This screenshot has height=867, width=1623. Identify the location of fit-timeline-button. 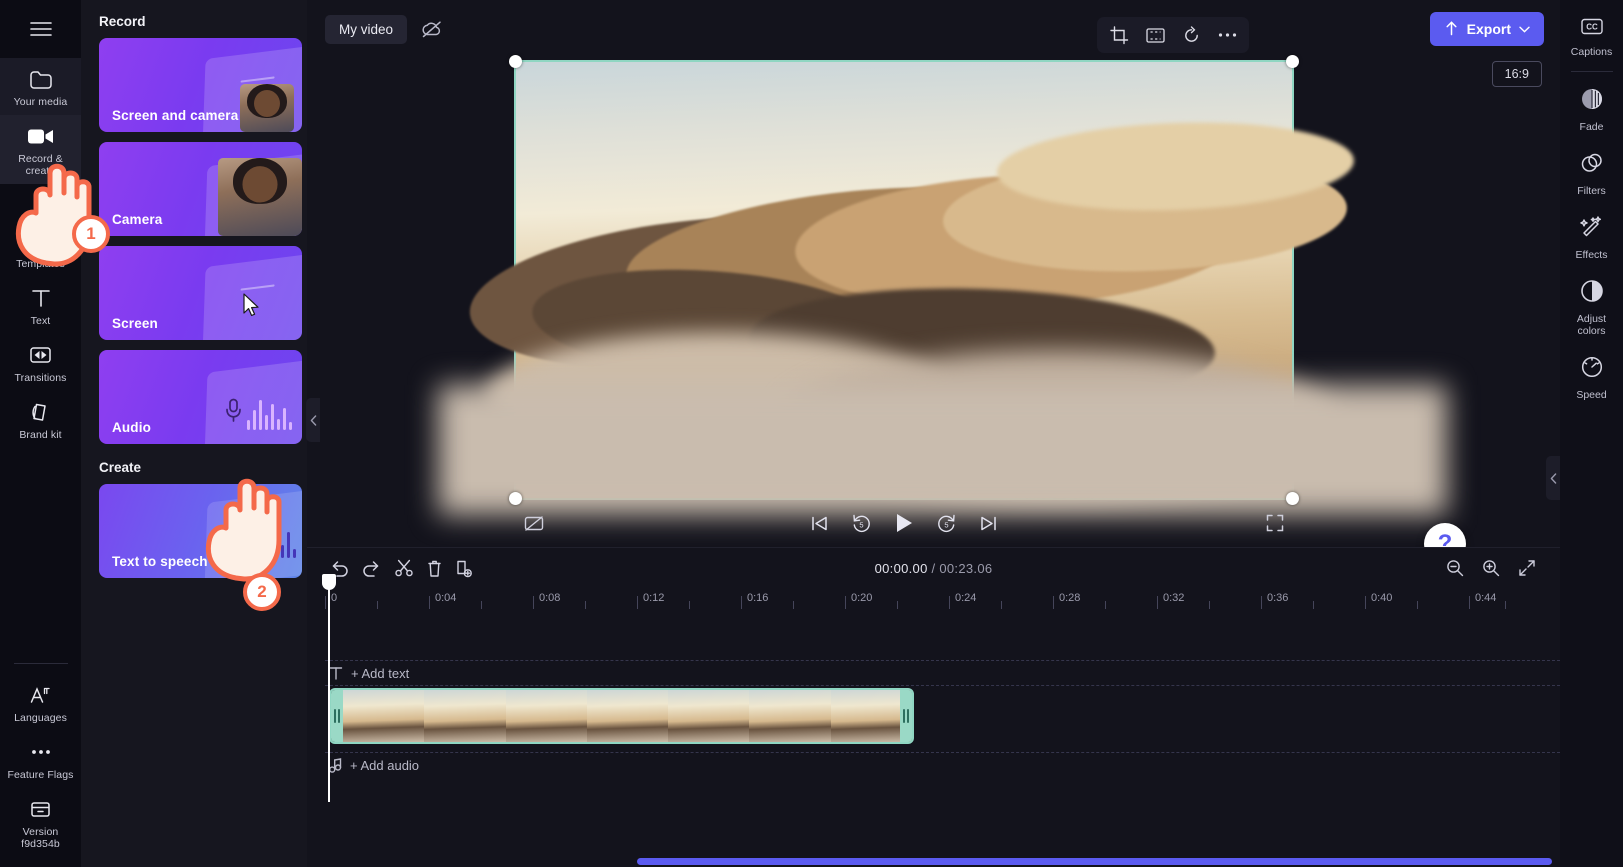
(1527, 568).